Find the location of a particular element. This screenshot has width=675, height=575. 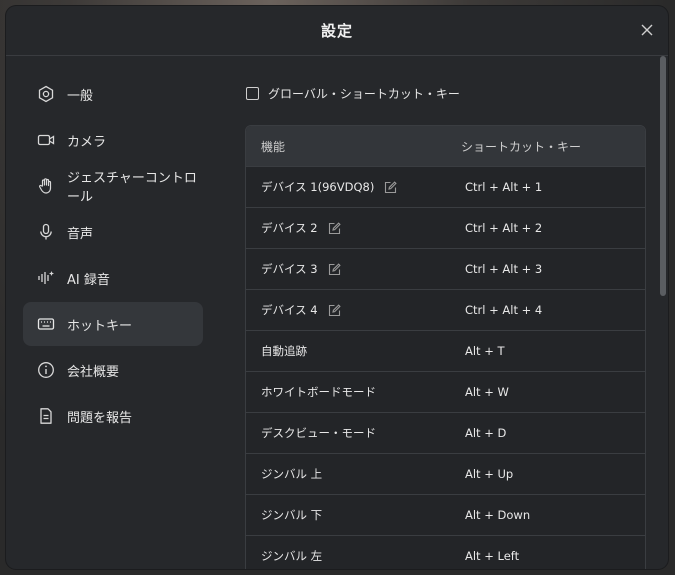

function-name: デバイス 3 is located at coordinates (289, 269).